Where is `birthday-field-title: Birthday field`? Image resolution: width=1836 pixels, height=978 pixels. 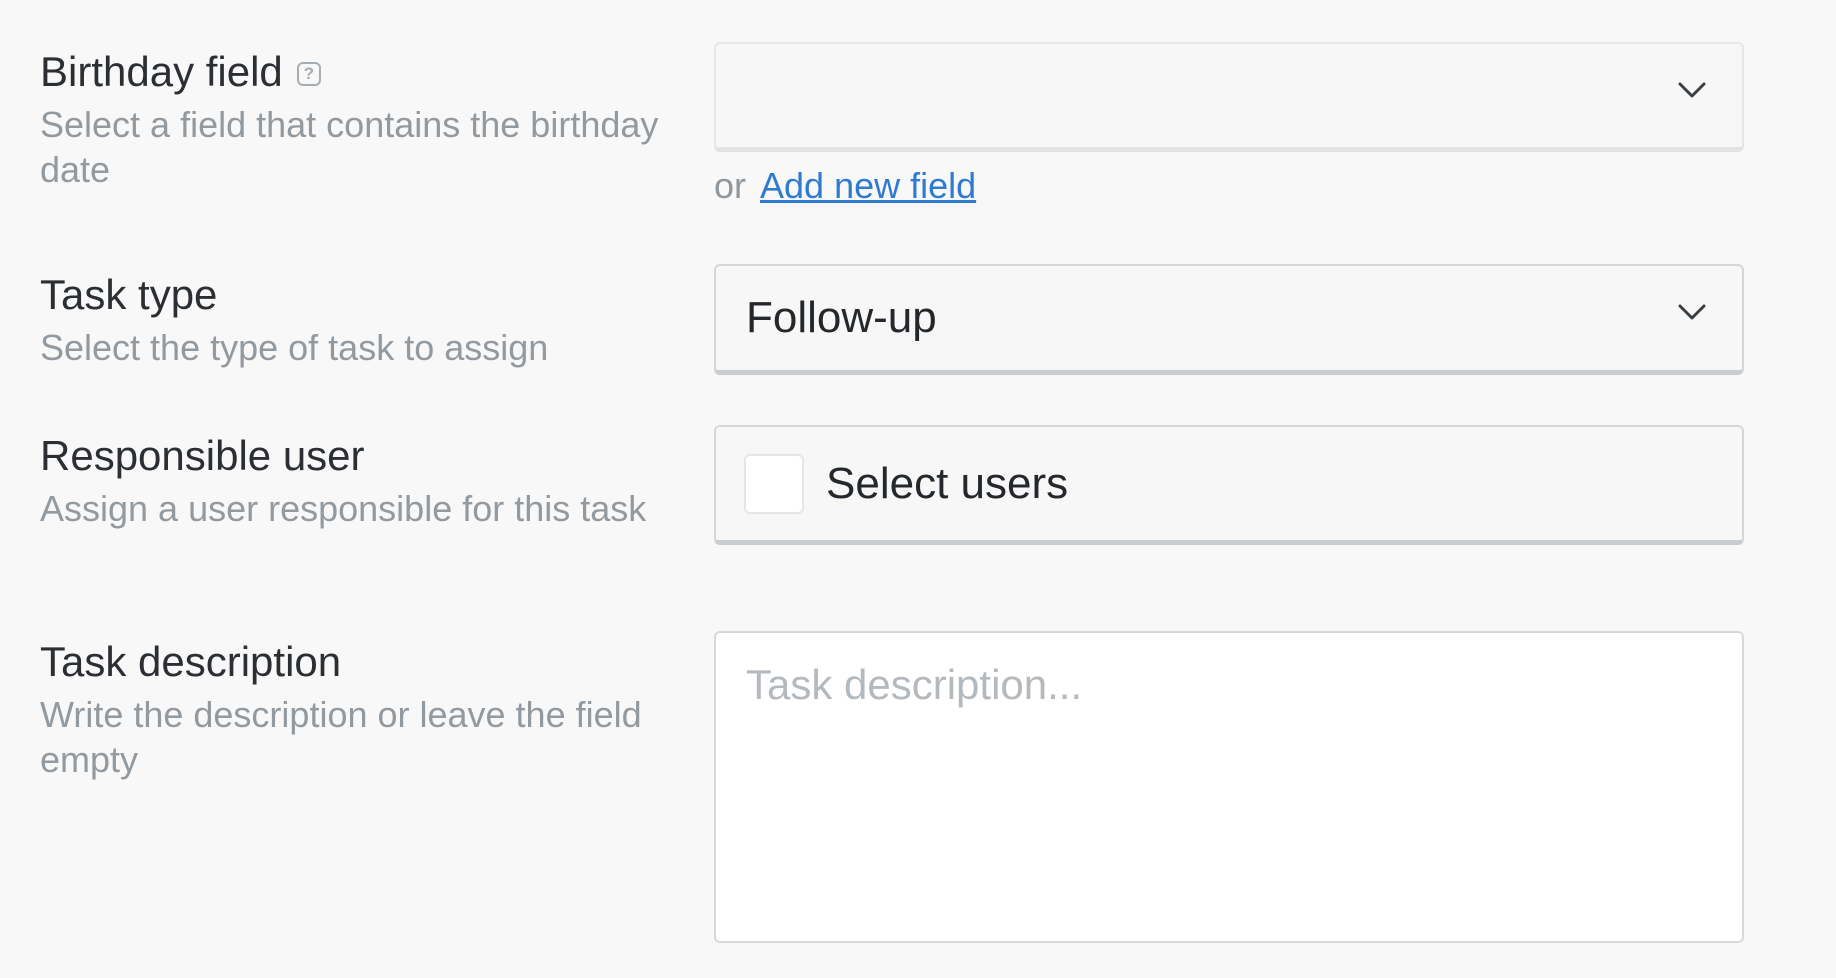
birthday-field-title: Birthday field is located at coordinates (161, 71).